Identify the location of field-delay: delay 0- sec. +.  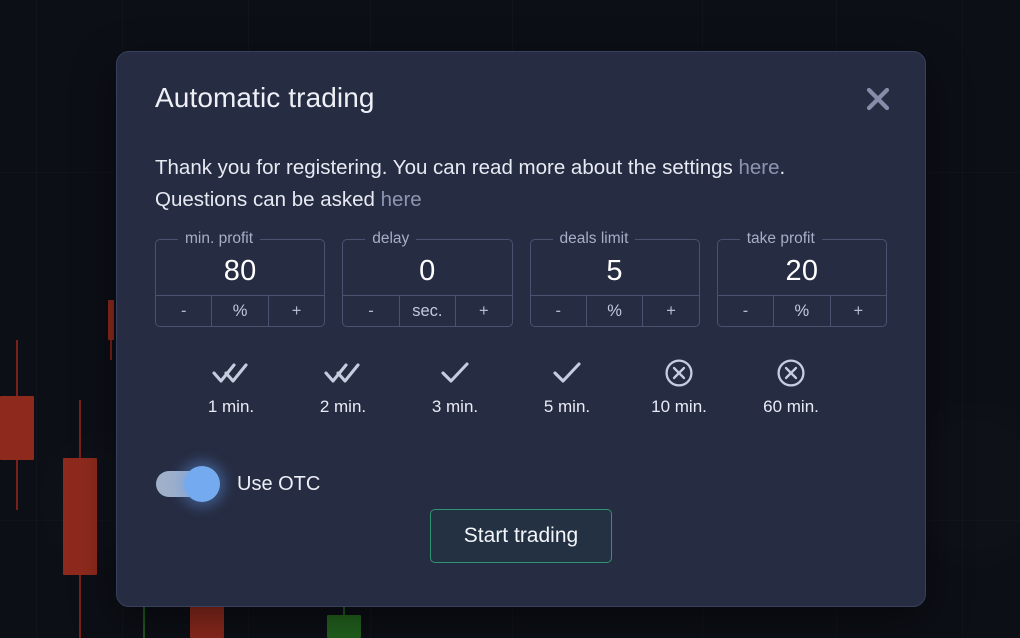
(427, 278).